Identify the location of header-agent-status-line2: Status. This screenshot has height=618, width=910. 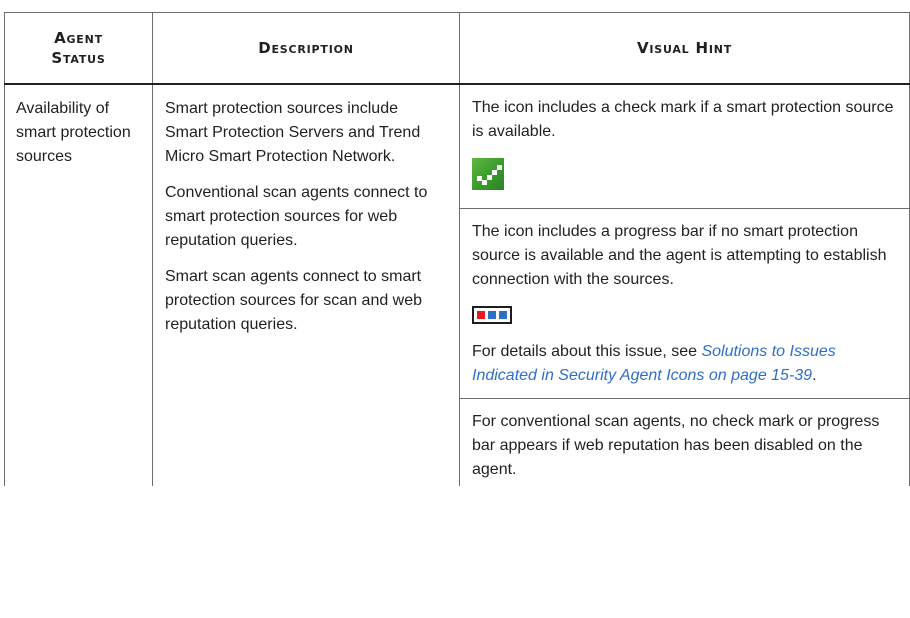
(78, 58).